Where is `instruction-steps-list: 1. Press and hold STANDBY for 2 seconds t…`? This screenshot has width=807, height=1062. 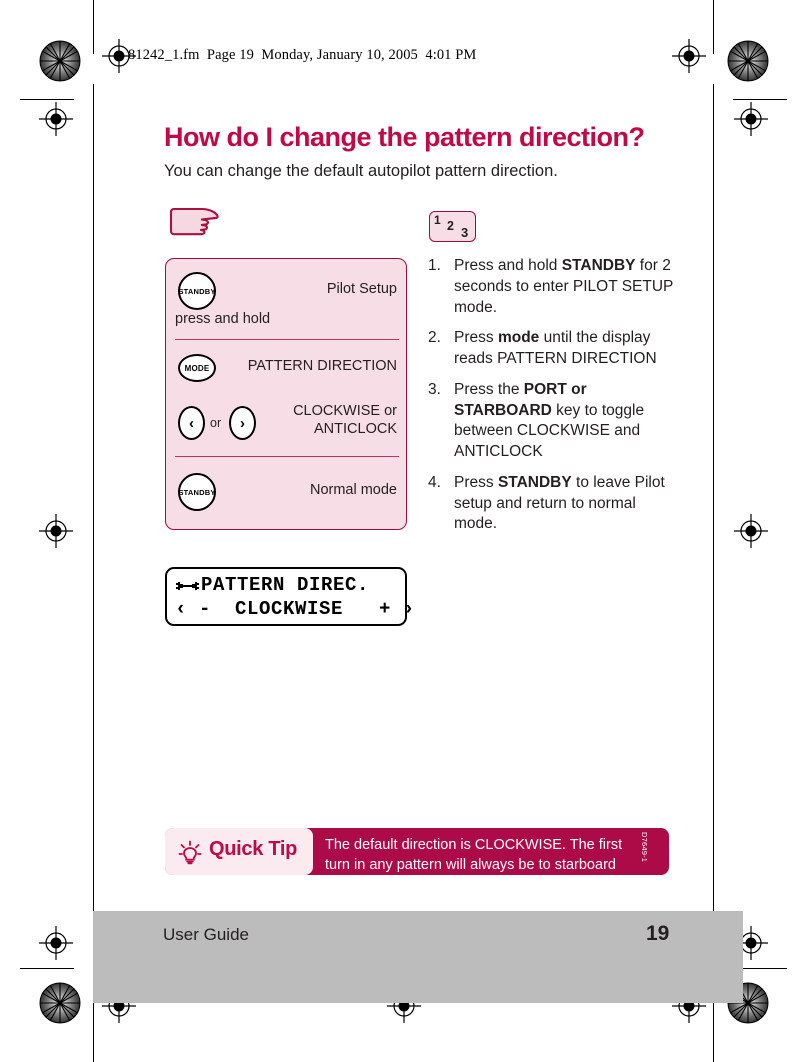 instruction-steps-list: 1. Press and hold STANDBY for 2 seconds t… is located at coordinates (552, 400).